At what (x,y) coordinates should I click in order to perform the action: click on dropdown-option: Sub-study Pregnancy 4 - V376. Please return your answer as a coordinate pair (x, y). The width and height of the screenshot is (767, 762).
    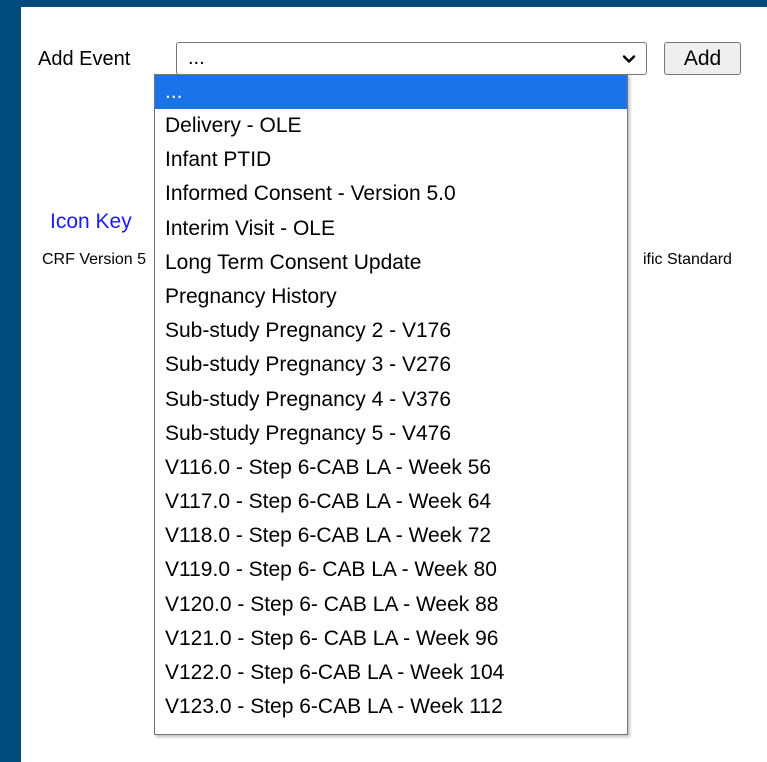
    Looking at the image, I should click on (391, 400).